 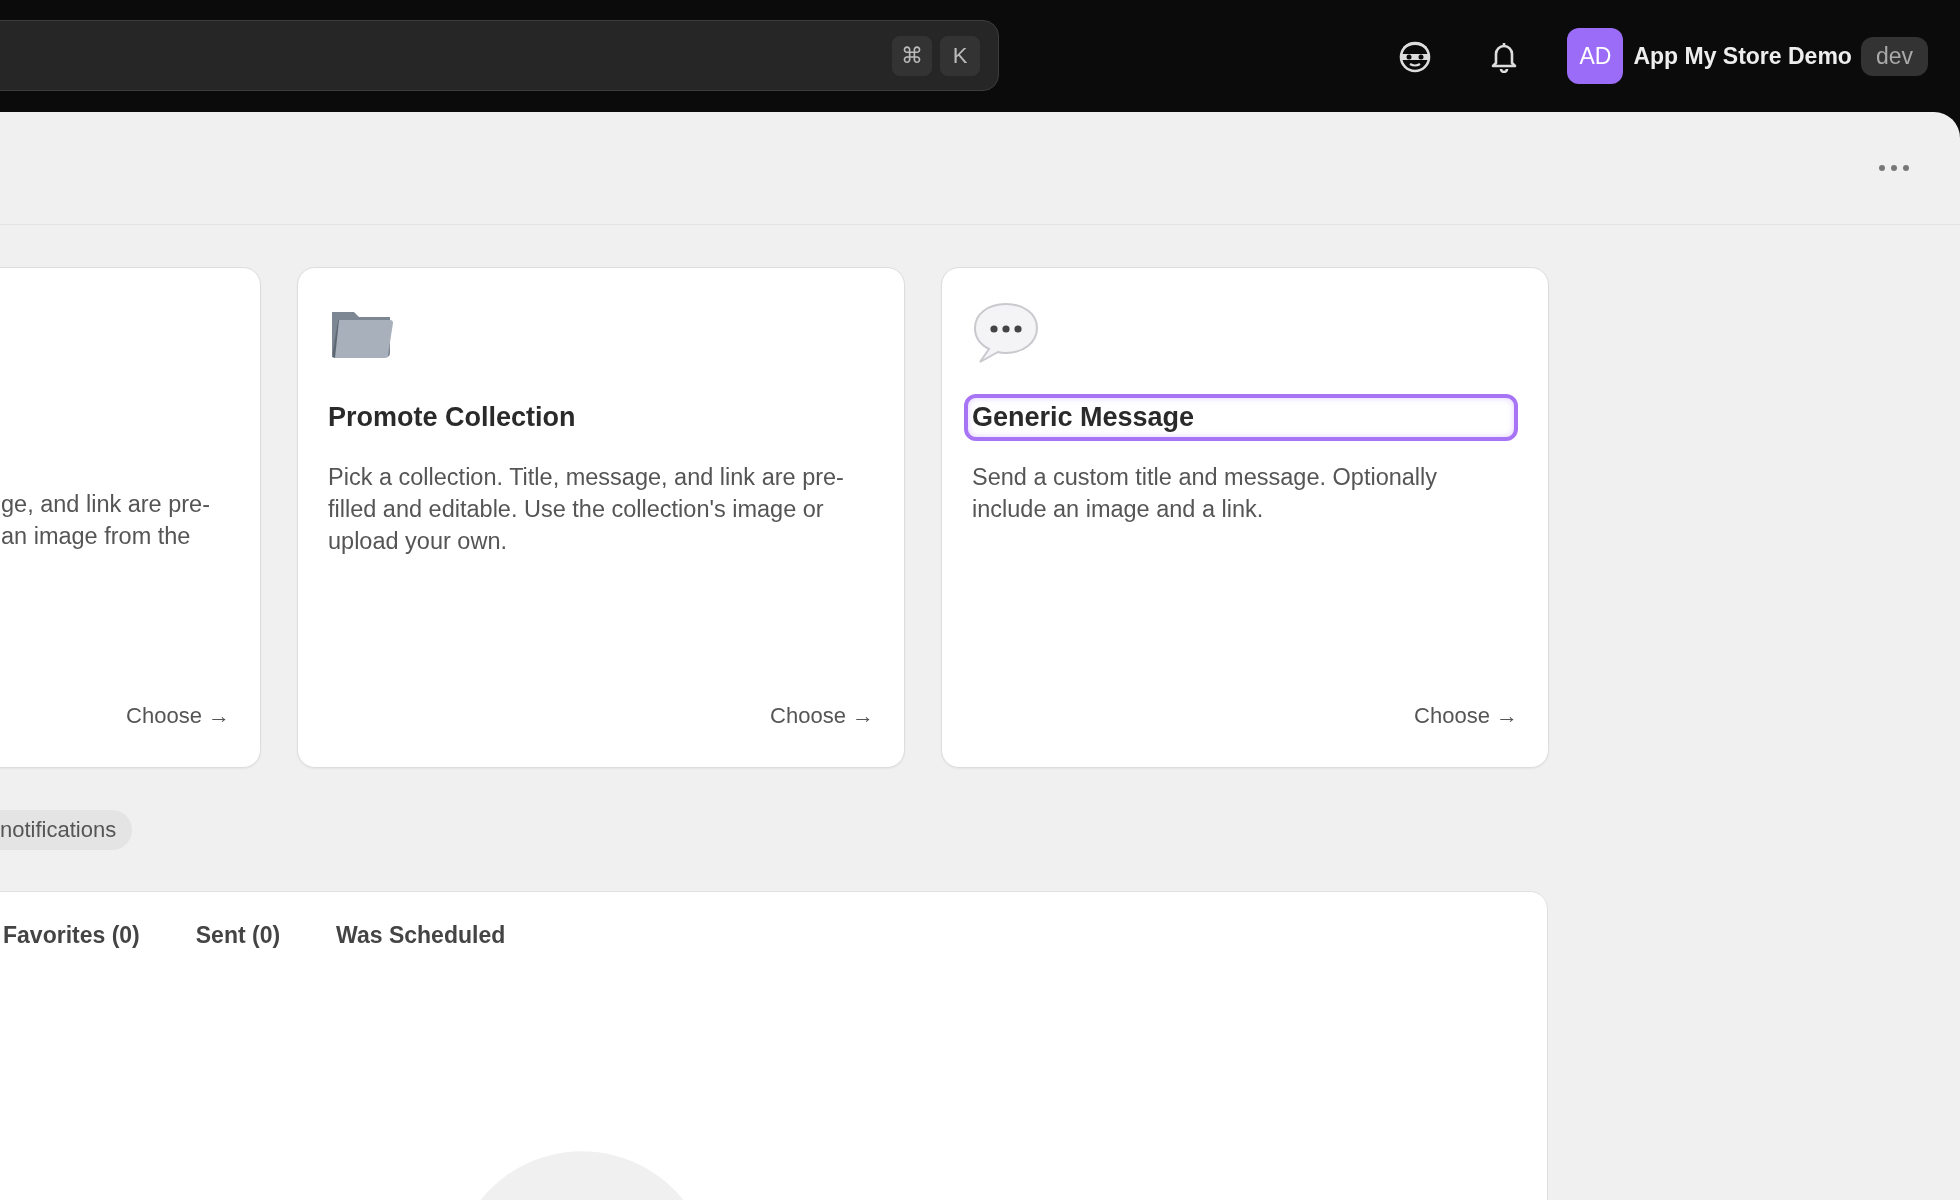 I want to click on tab: Favorites (0), so click(x=71, y=940).